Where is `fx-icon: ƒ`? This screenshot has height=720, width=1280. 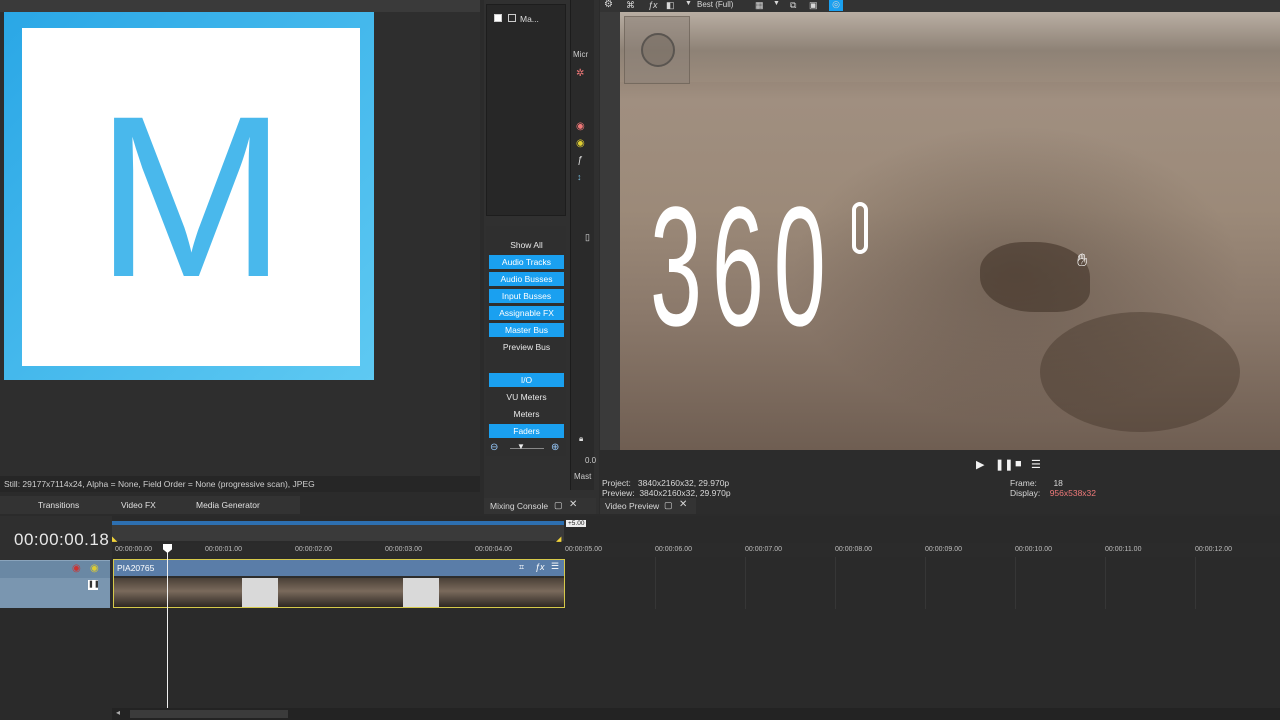
fx-icon: ƒ is located at coordinates (580, 160).